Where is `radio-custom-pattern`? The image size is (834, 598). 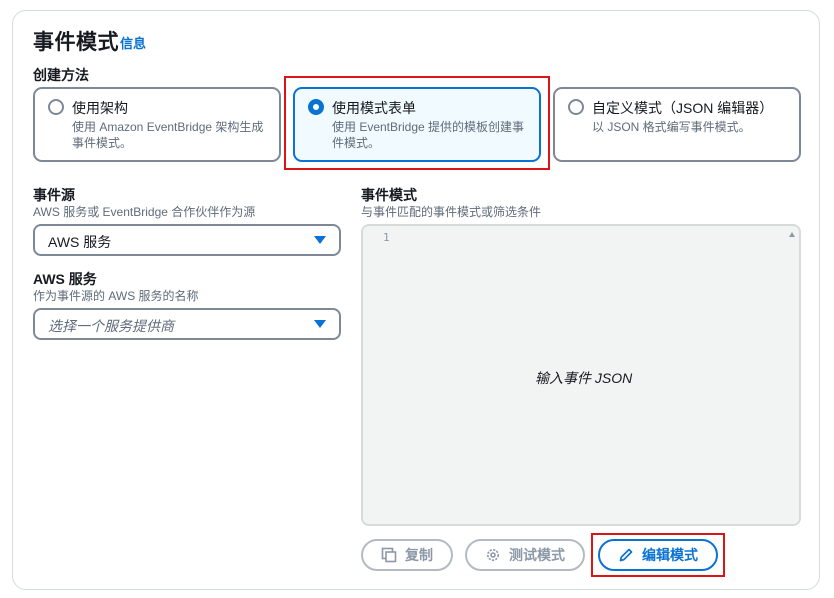 radio-custom-pattern is located at coordinates (576, 107).